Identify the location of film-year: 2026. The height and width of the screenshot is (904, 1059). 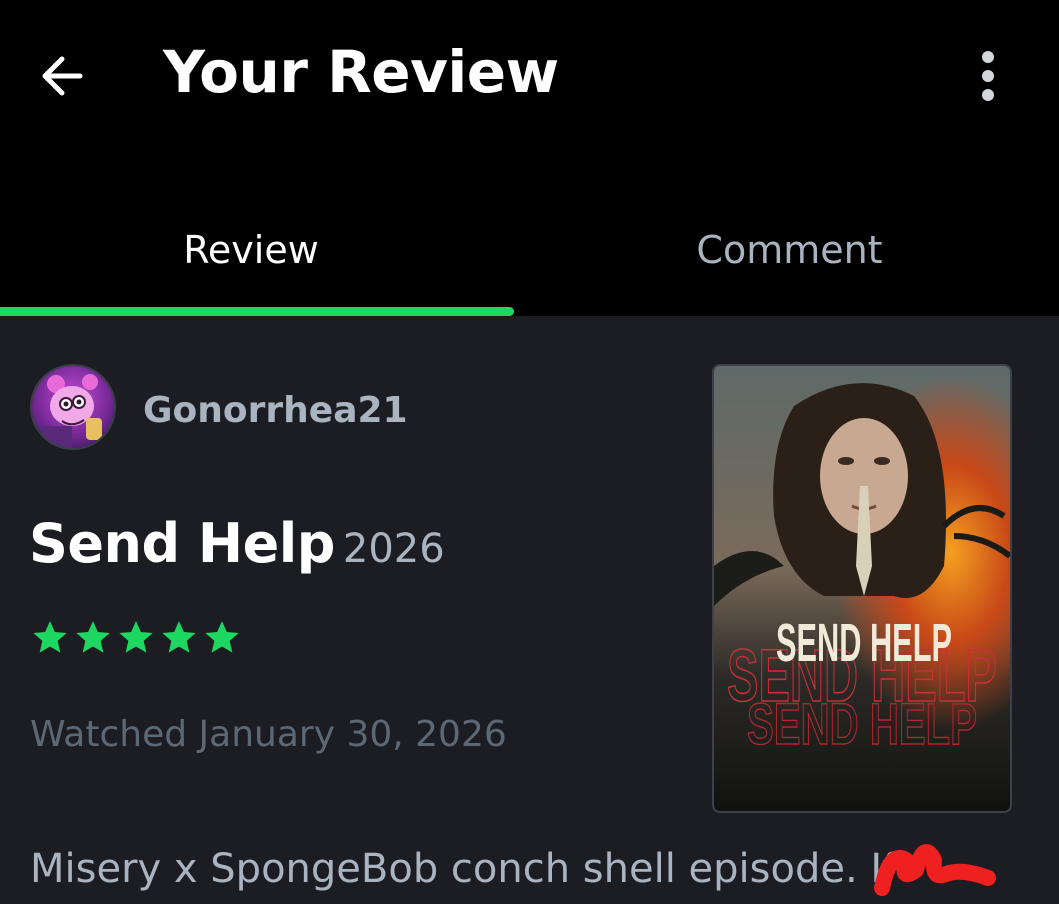
(393, 549).